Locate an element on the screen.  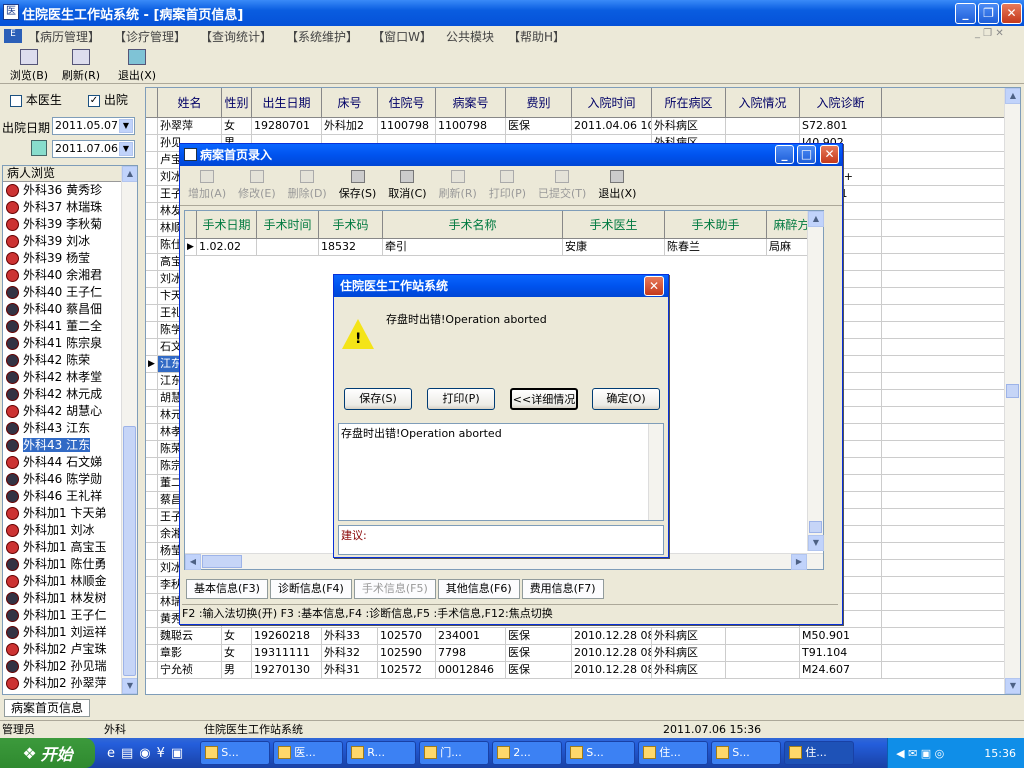
discharged-checkbox: ✓ 出院 is located at coordinates (108, 99).